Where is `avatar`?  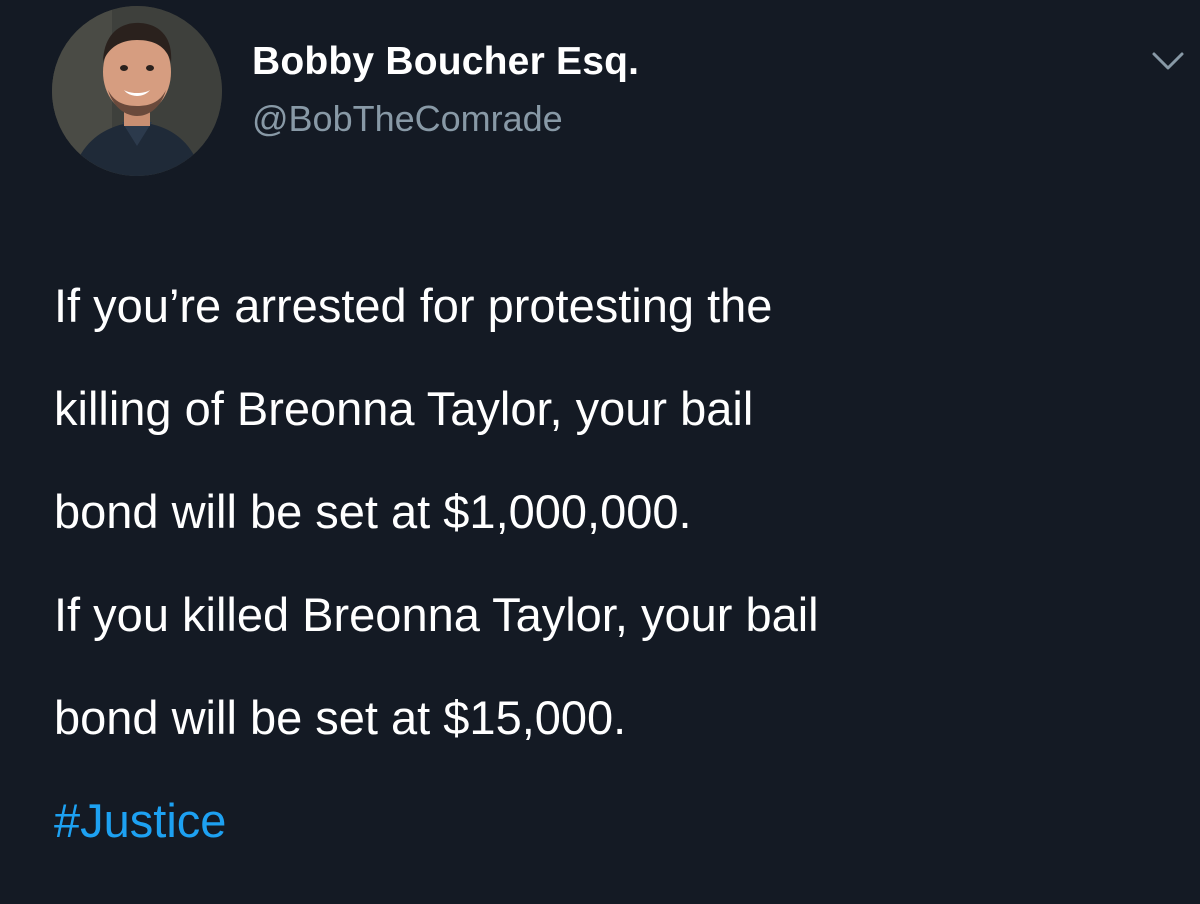 avatar is located at coordinates (137, 91).